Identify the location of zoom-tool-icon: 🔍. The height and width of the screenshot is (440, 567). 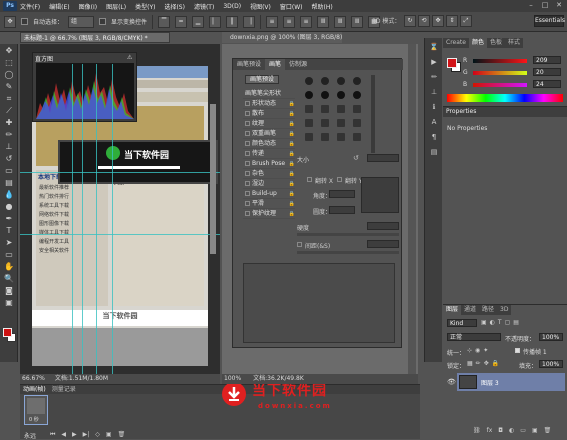
(9, 278).